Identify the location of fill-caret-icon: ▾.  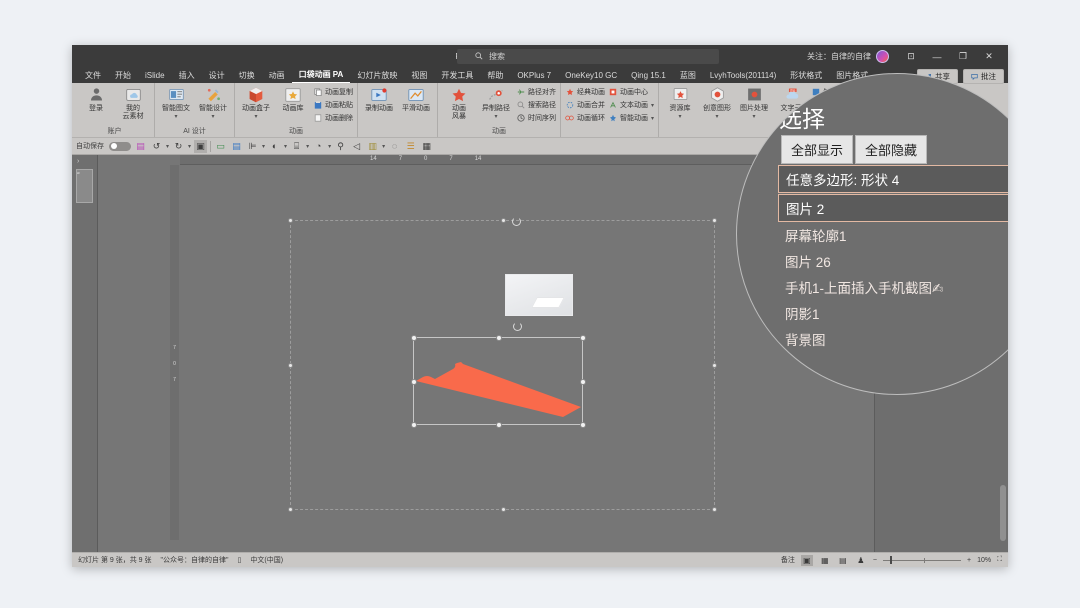
(285, 146).